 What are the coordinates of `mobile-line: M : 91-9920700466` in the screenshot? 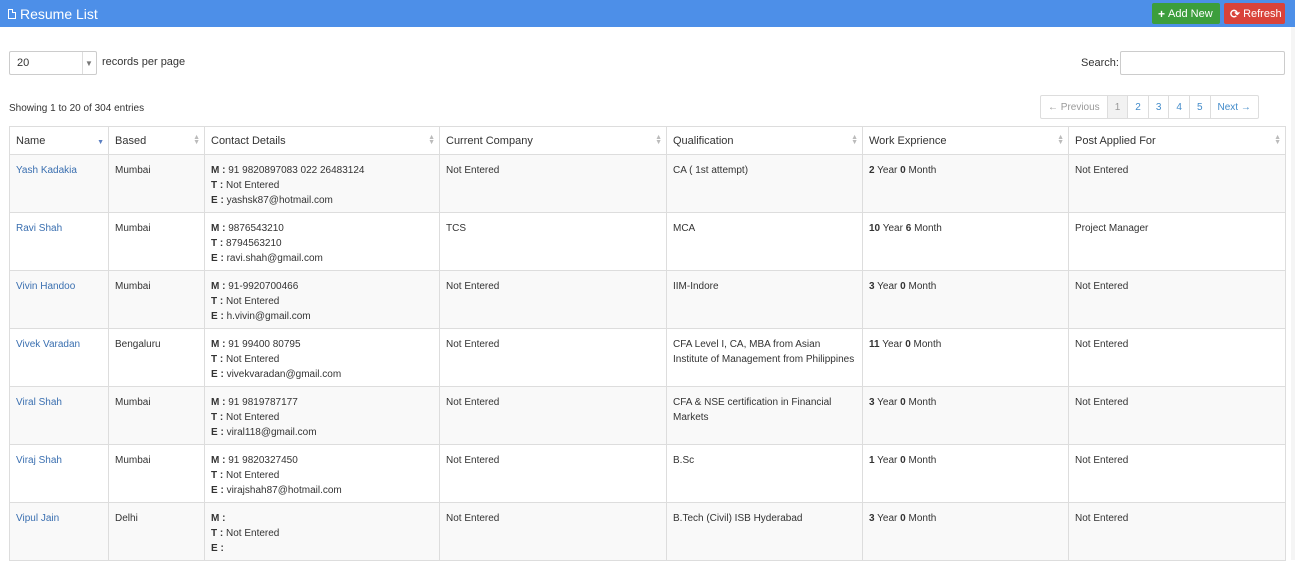 It's located at (322, 286).